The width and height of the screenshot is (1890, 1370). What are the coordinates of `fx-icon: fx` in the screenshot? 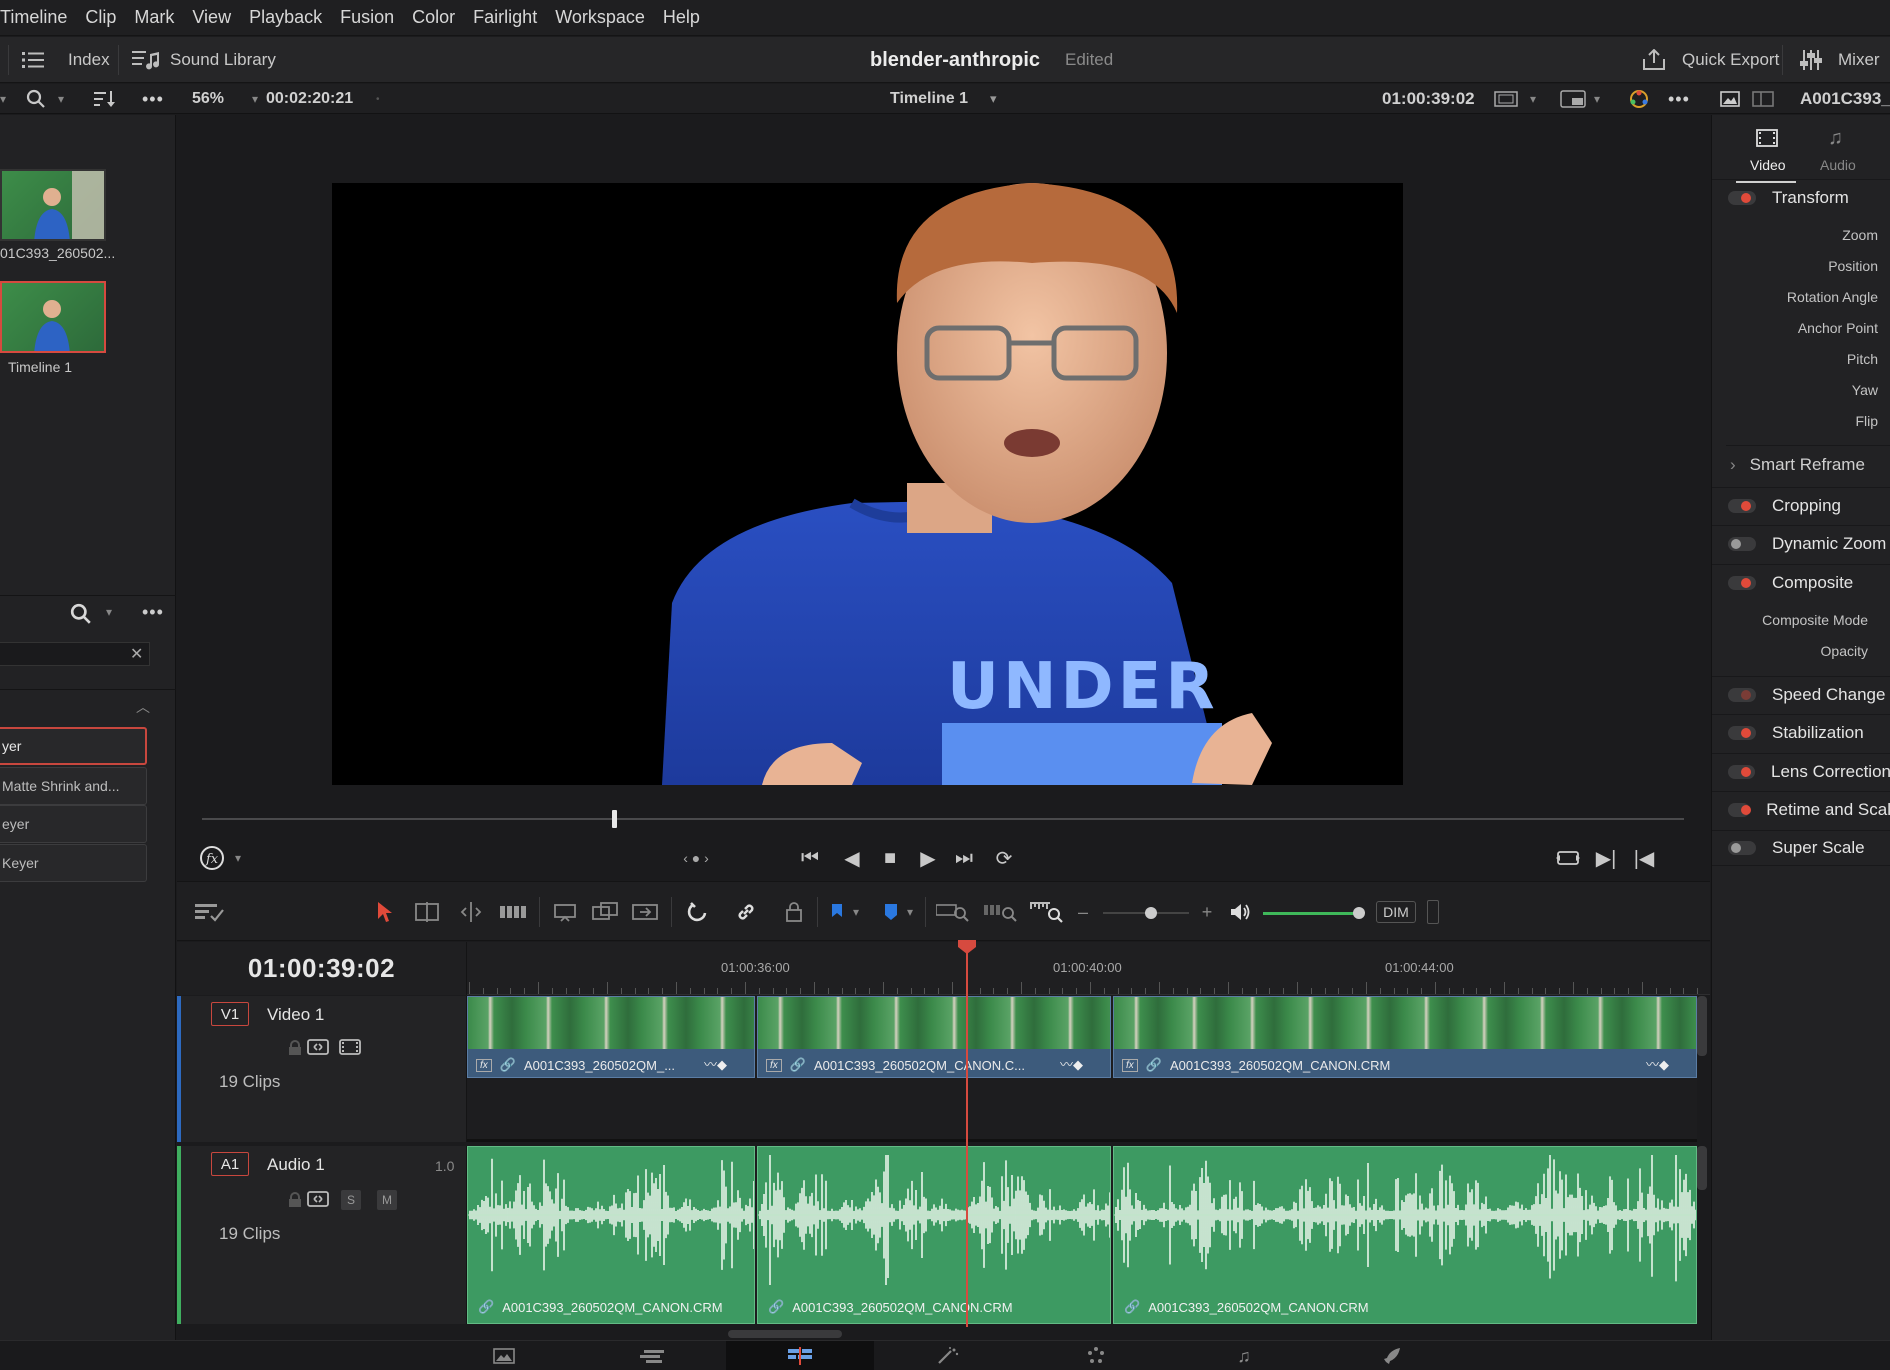 It's located at (212, 858).